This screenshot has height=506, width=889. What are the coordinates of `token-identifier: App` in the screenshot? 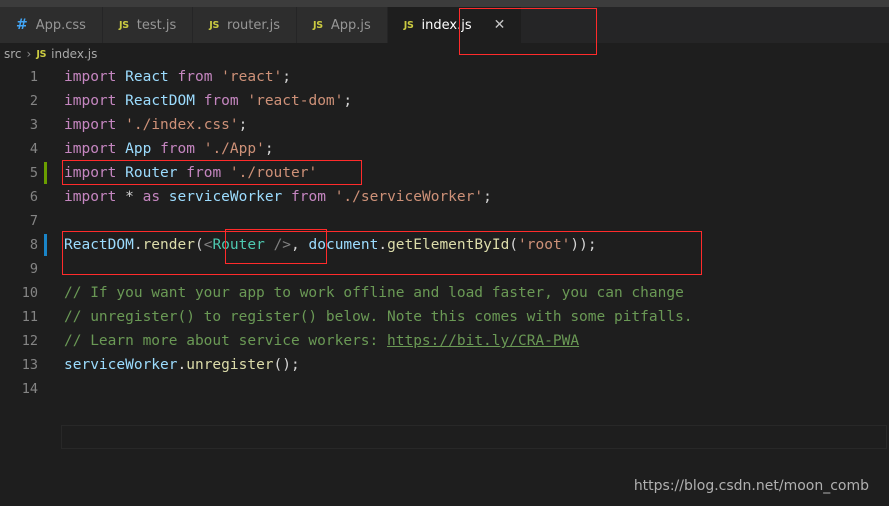 It's located at (138, 149).